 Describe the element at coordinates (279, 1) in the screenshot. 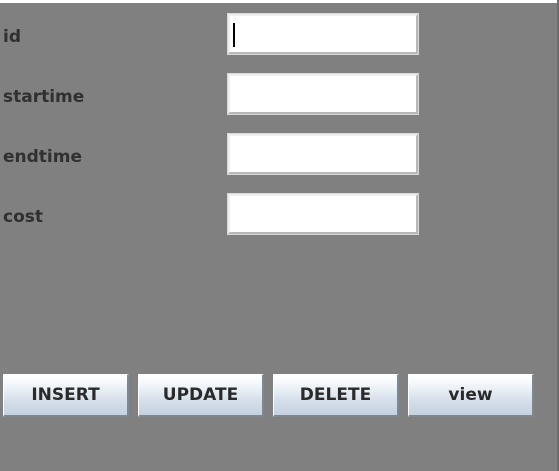

I see `window-top-border` at that location.